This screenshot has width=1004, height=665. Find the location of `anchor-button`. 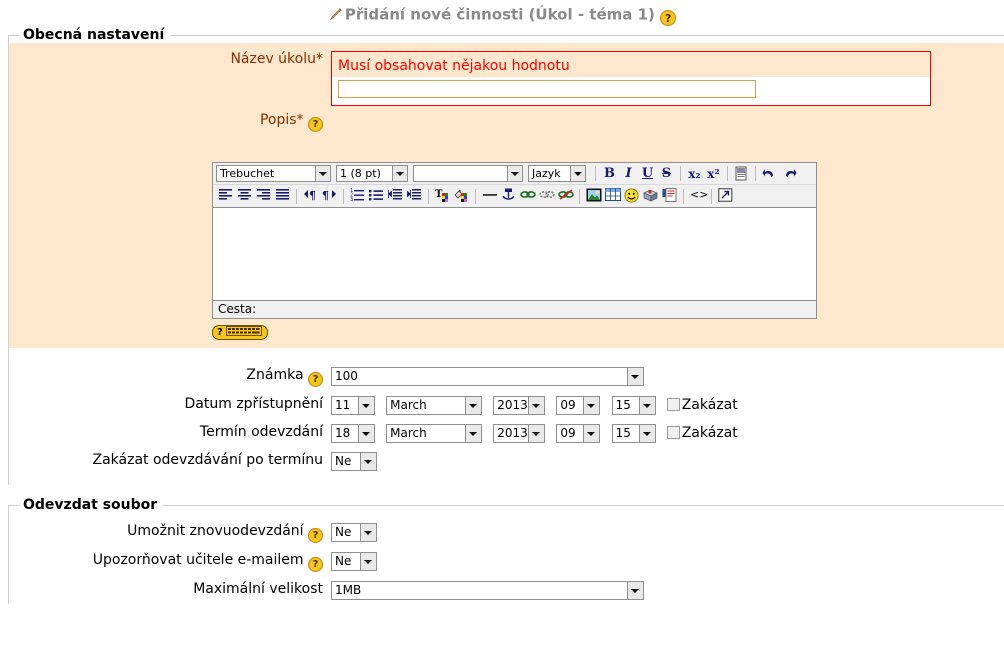

anchor-button is located at coordinates (508, 196).